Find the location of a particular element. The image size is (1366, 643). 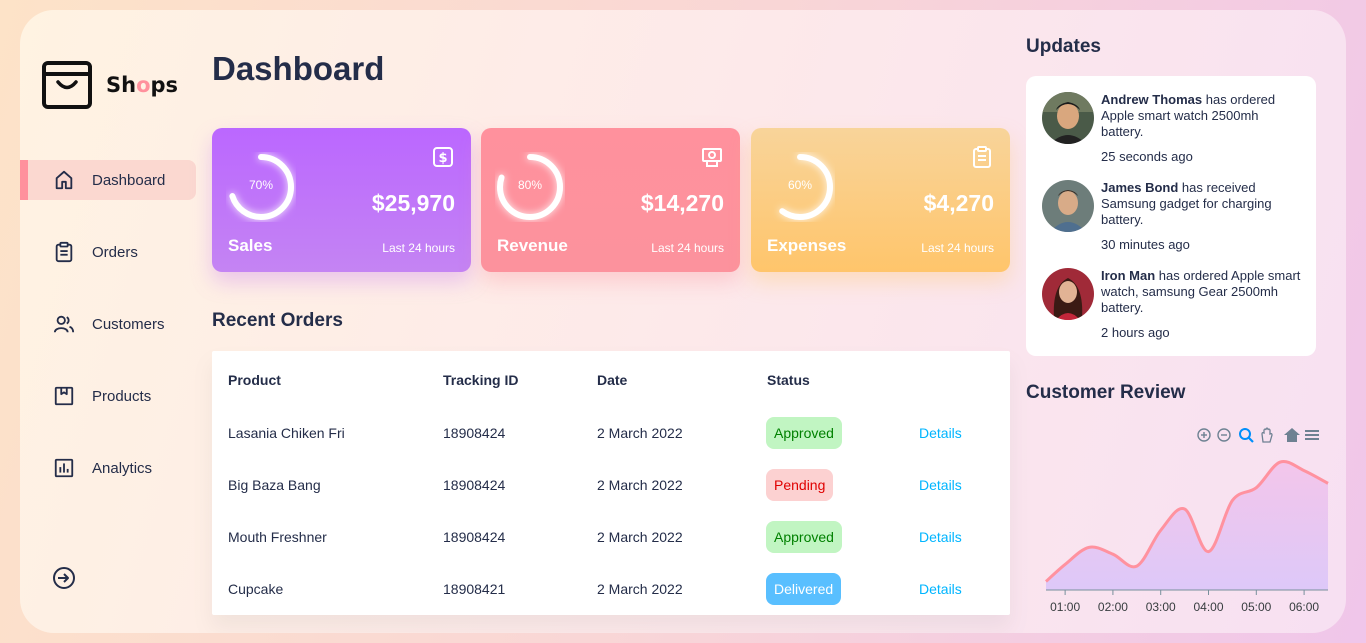

status-badge: Pending is located at coordinates (800, 485).